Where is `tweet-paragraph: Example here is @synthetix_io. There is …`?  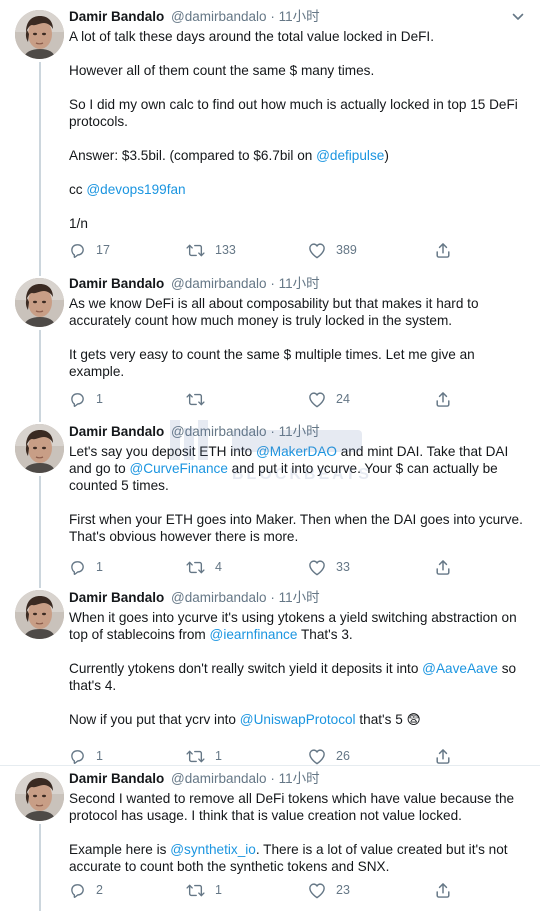
tweet-paragraph: Example here is @synthetix_io. There is … is located at coordinates (298, 858).